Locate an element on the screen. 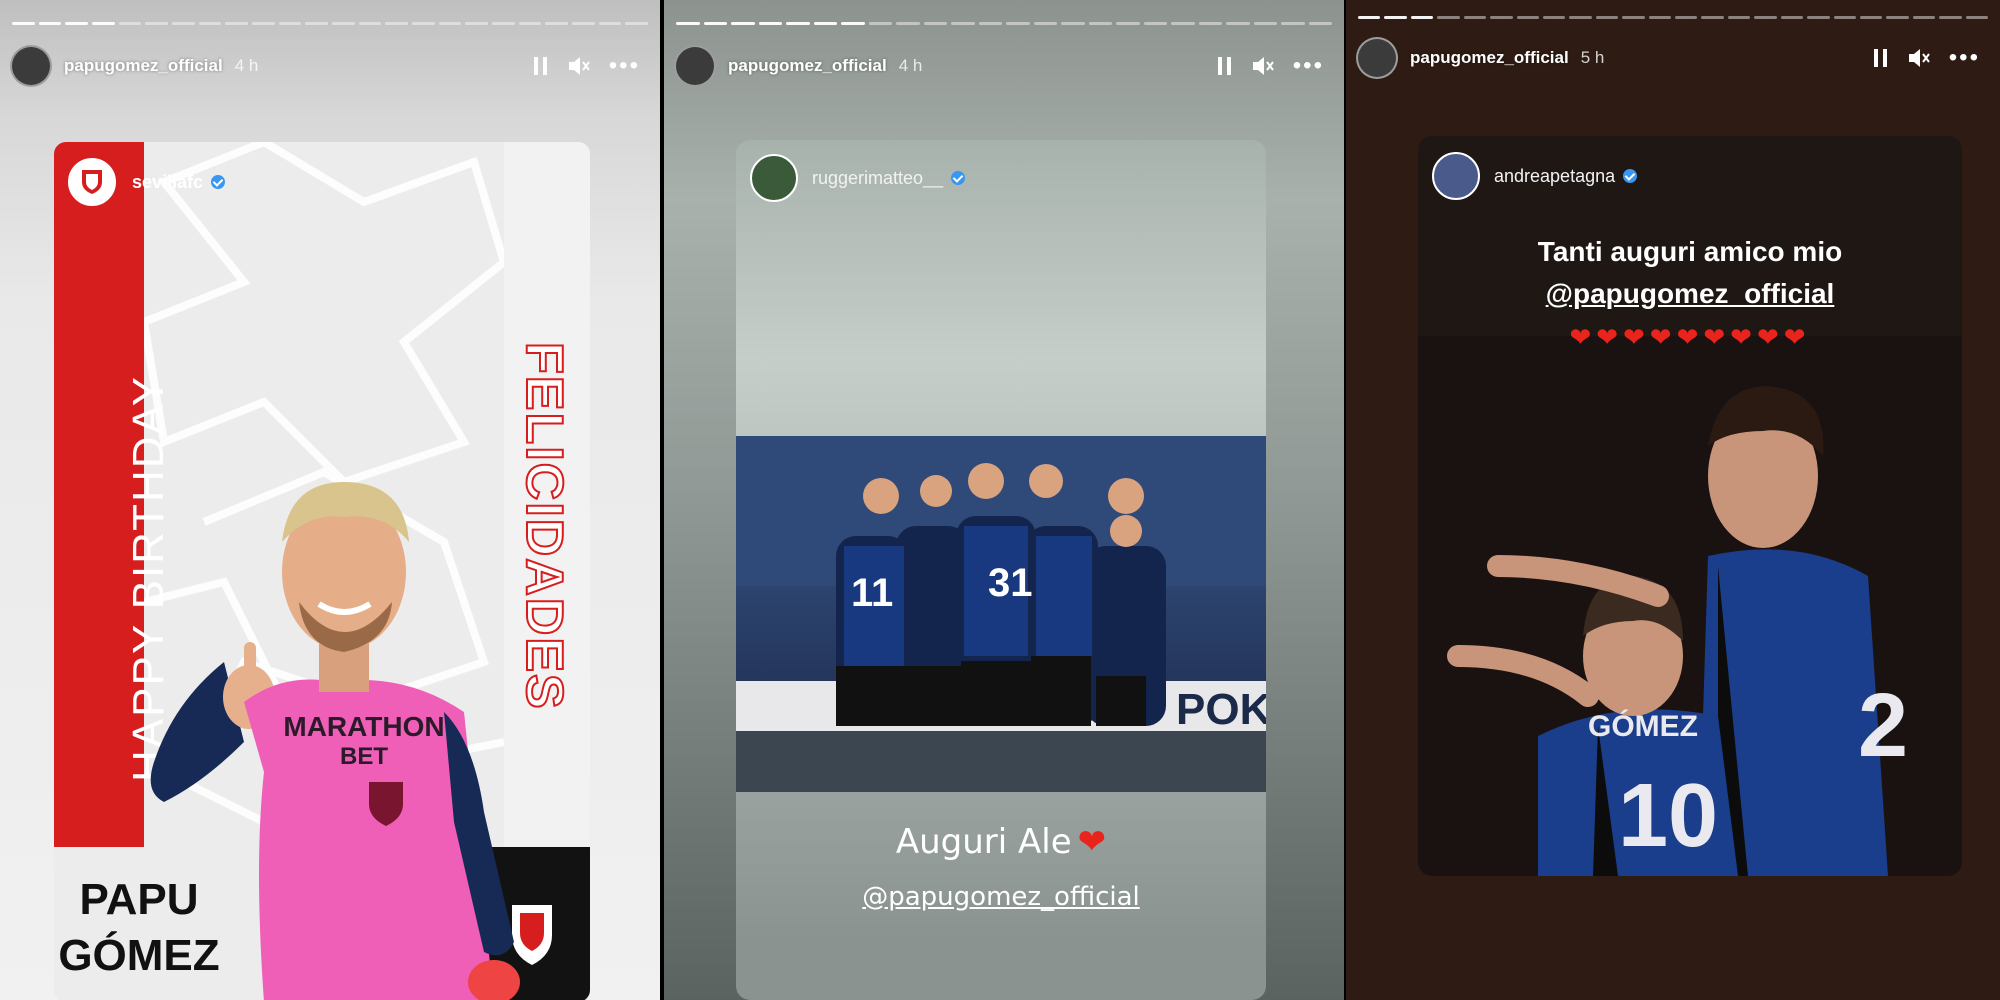 This screenshot has width=2000, height=1000. story-time: 5 h is located at coordinates (1592, 57).